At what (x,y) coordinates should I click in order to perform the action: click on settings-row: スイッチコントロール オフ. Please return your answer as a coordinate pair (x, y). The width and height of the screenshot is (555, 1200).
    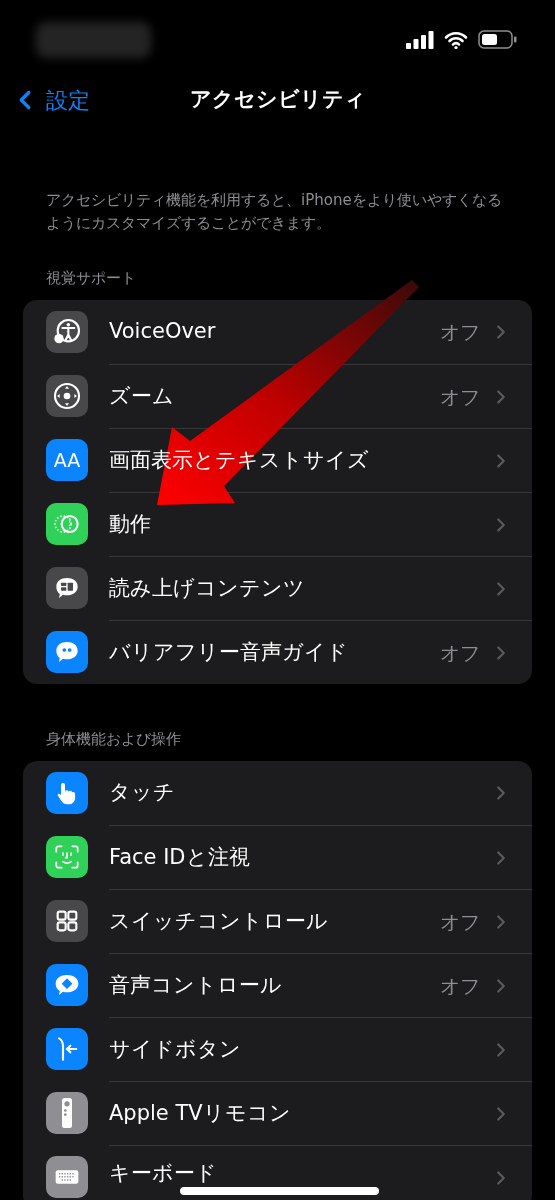
    Looking at the image, I should click on (277, 921).